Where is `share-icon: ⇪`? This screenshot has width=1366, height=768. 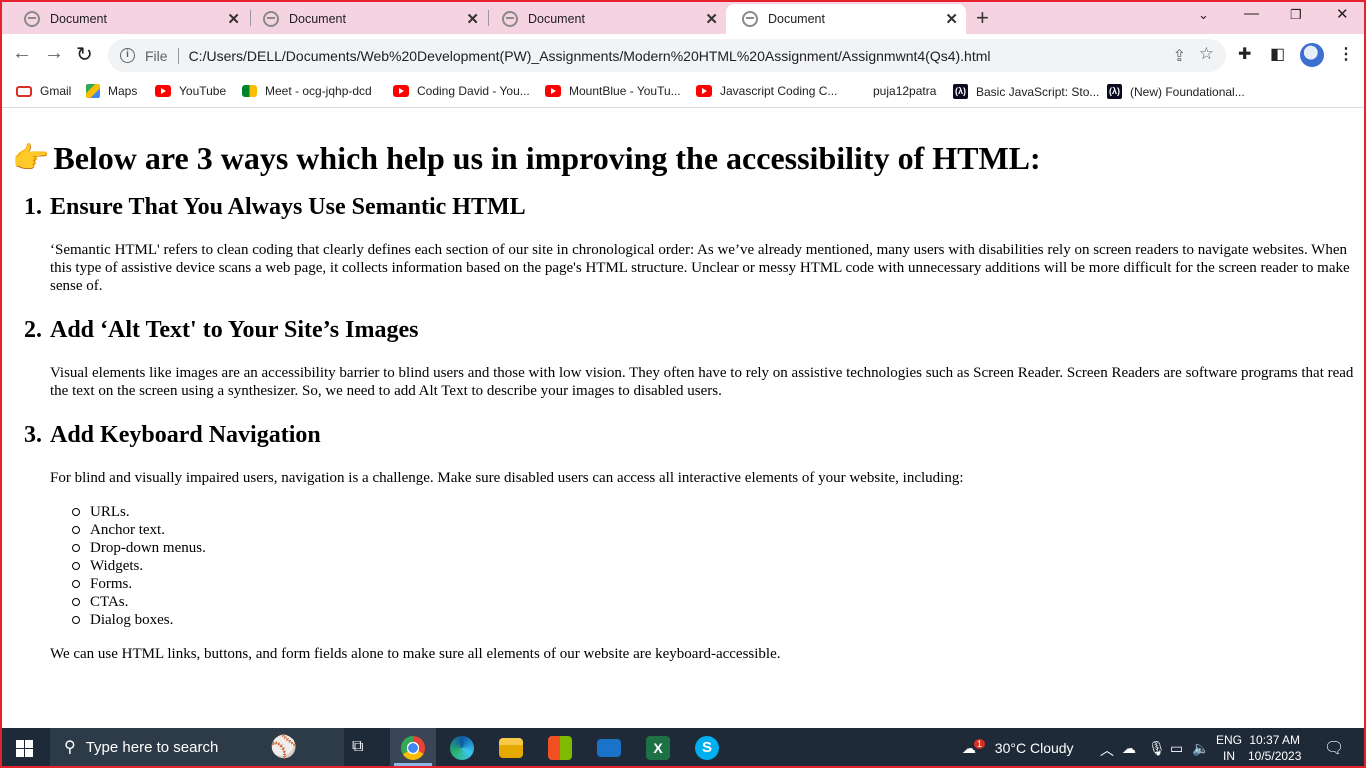
share-icon: ⇪ is located at coordinates (1179, 56).